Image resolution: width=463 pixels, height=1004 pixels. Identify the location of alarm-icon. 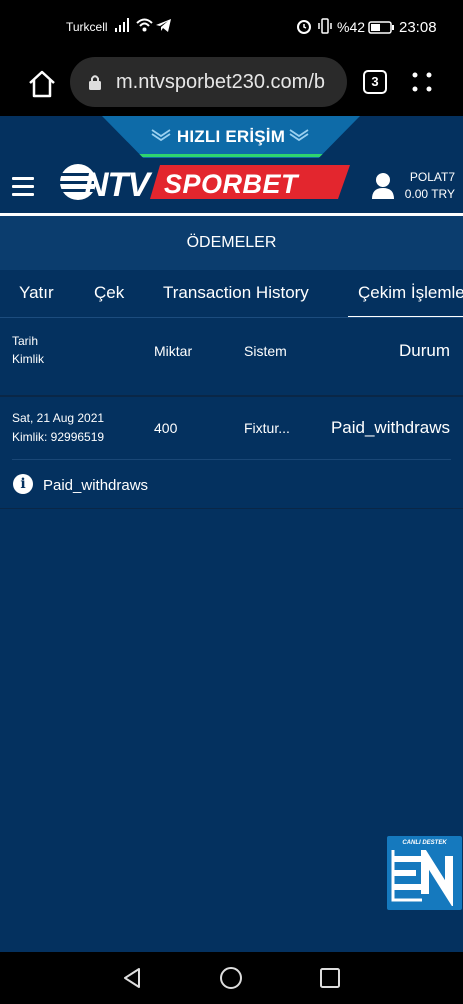
(304, 27).